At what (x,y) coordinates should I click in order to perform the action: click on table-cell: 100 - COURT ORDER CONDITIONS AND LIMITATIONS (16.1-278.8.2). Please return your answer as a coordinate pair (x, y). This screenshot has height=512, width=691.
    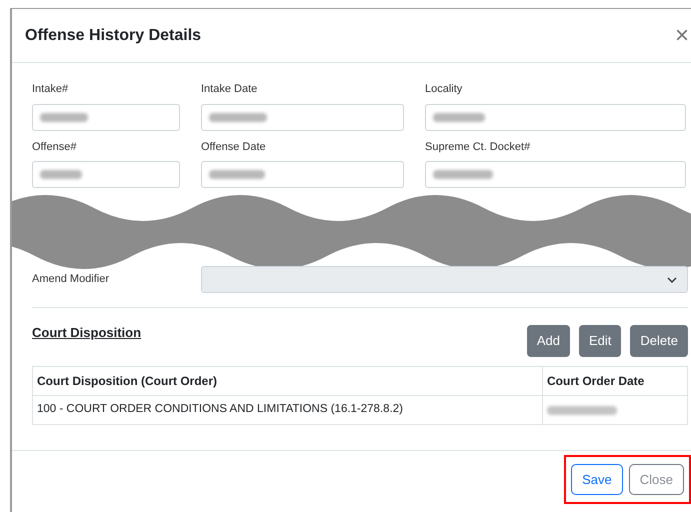
    Looking at the image, I should click on (287, 410).